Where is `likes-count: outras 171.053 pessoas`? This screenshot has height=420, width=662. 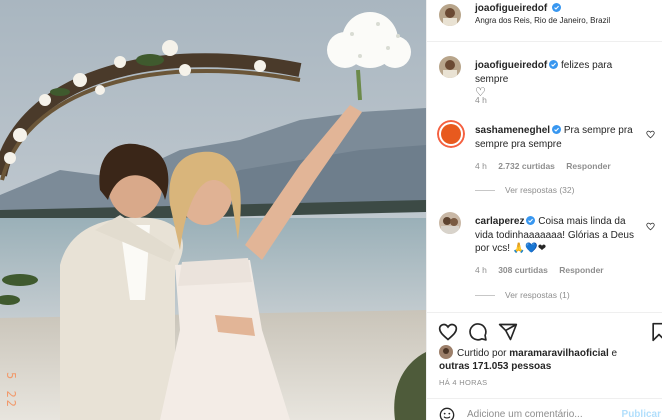 likes-count: outras 171.053 pessoas is located at coordinates (495, 366).